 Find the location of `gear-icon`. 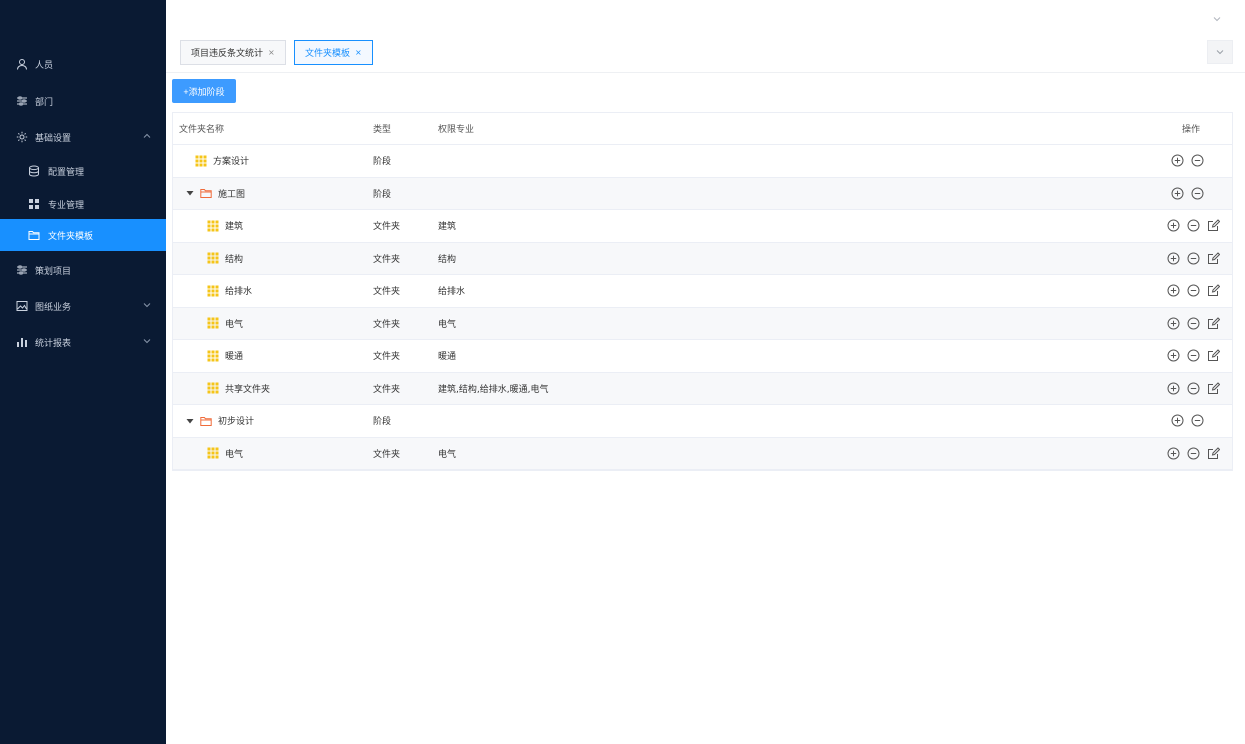

gear-icon is located at coordinates (22, 137).